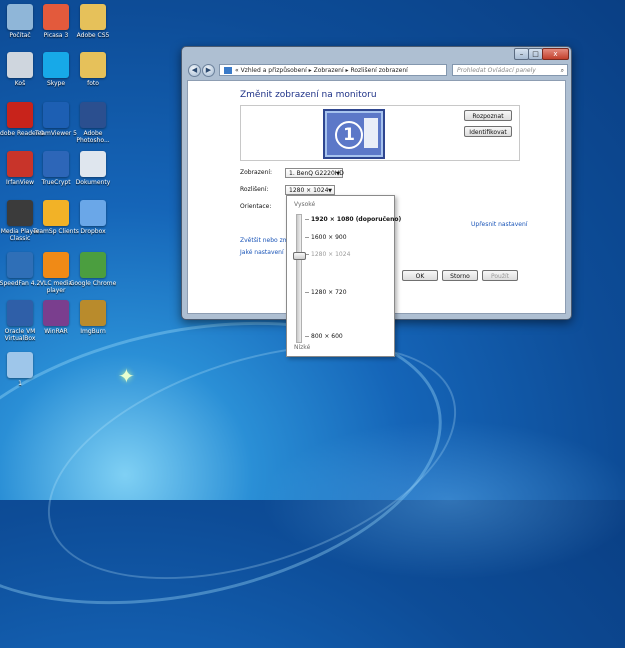 The image size is (625, 648). Describe the element at coordinates (20, 383) in the screenshot. I see `desktop-icon-label: 1` at that location.